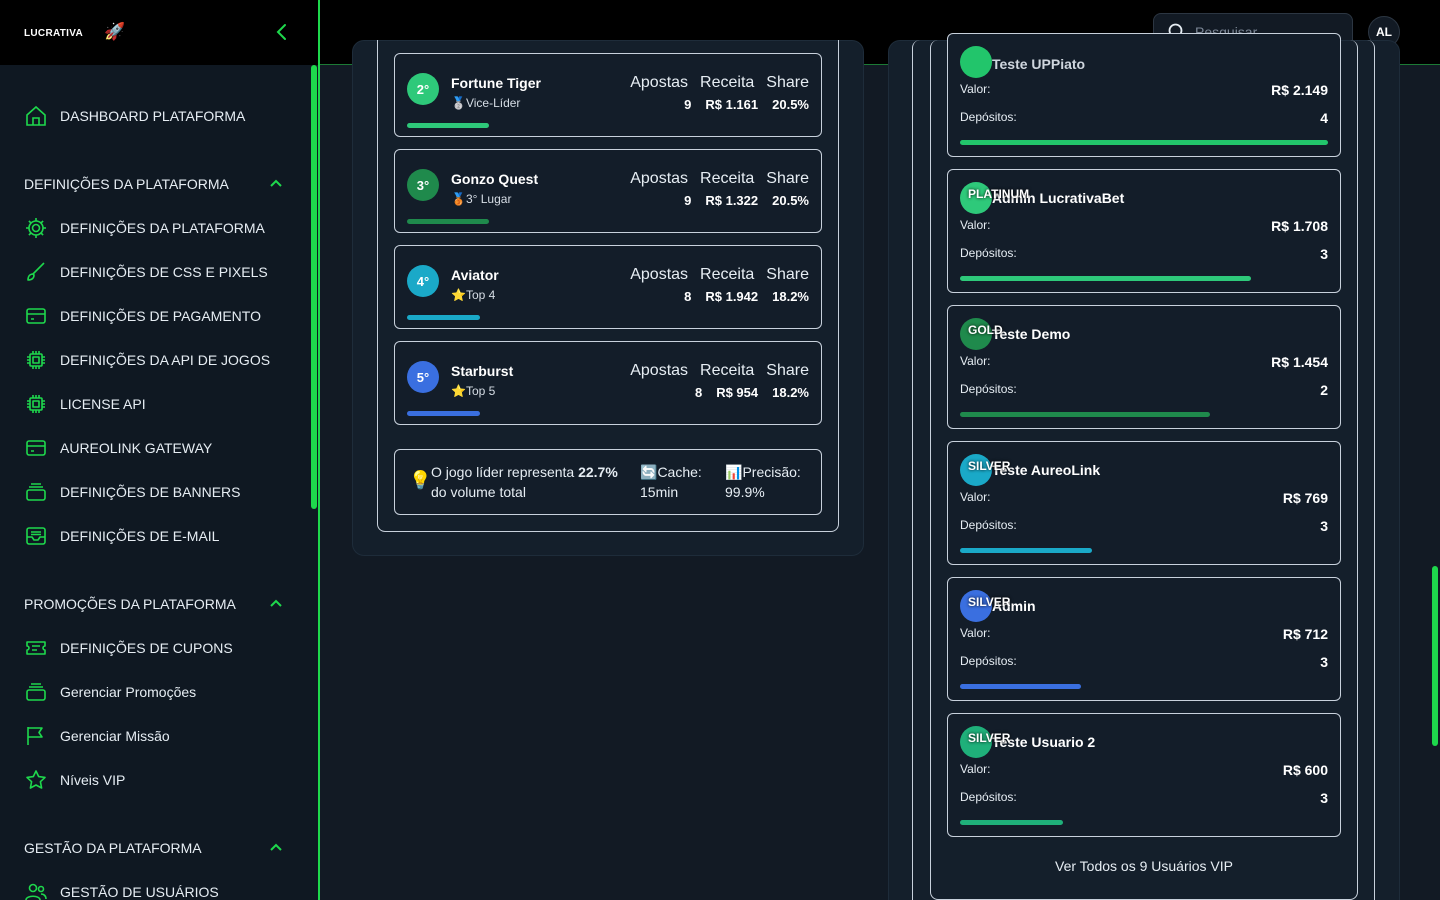  Describe the element at coordinates (1144, 390) in the screenshot. I see `depositos-row: Depósitos: 2` at that location.